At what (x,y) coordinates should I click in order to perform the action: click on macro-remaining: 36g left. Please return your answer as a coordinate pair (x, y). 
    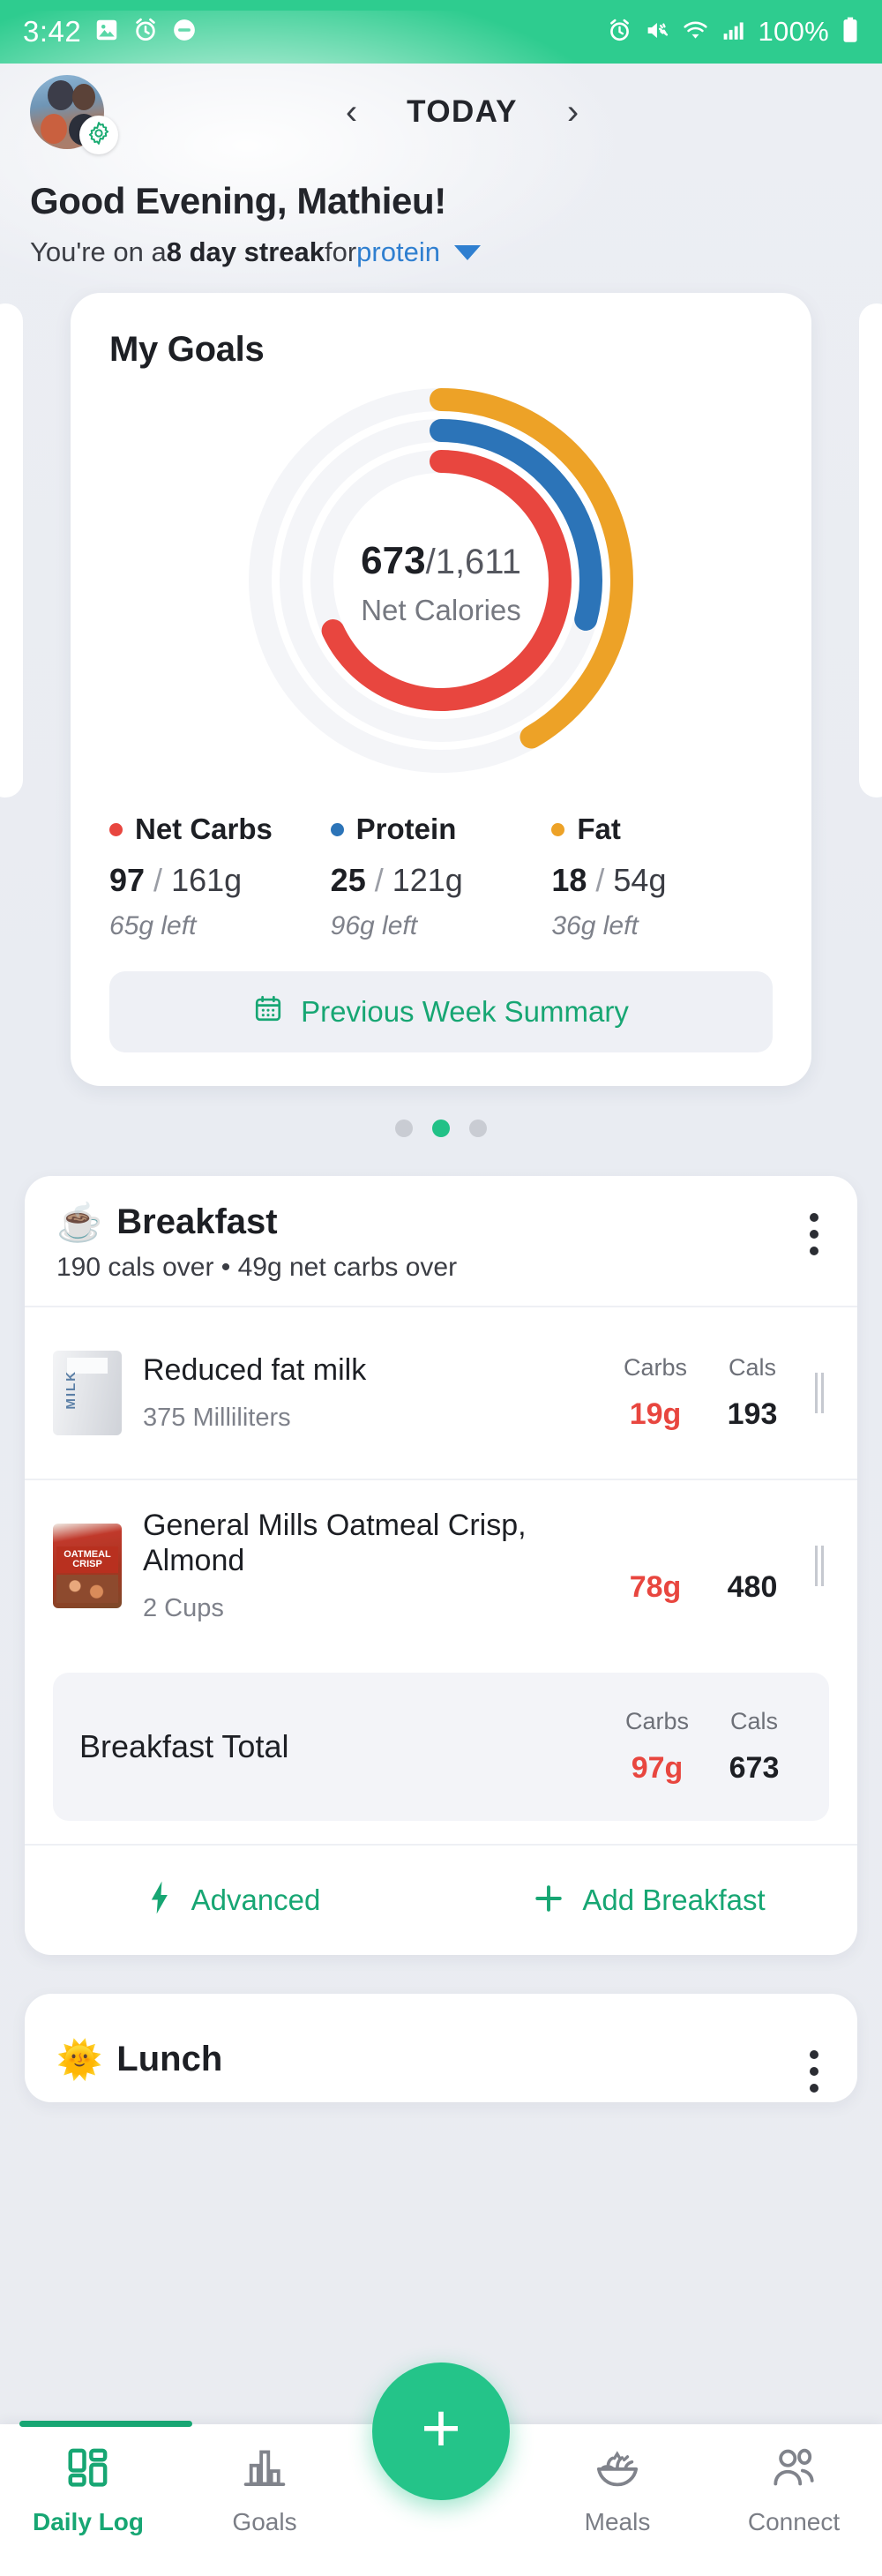
    Looking at the image, I should click on (595, 926).